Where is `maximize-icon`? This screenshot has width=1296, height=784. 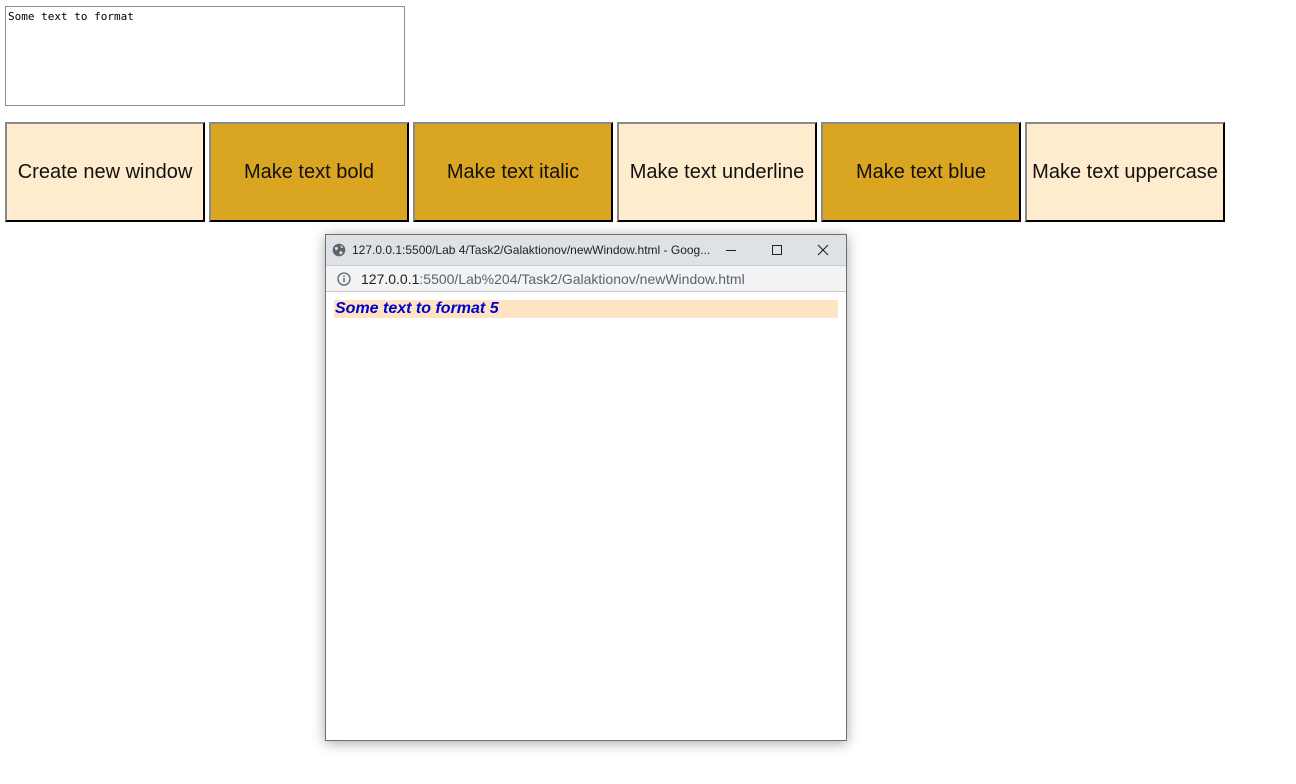
maximize-icon is located at coordinates (777, 250).